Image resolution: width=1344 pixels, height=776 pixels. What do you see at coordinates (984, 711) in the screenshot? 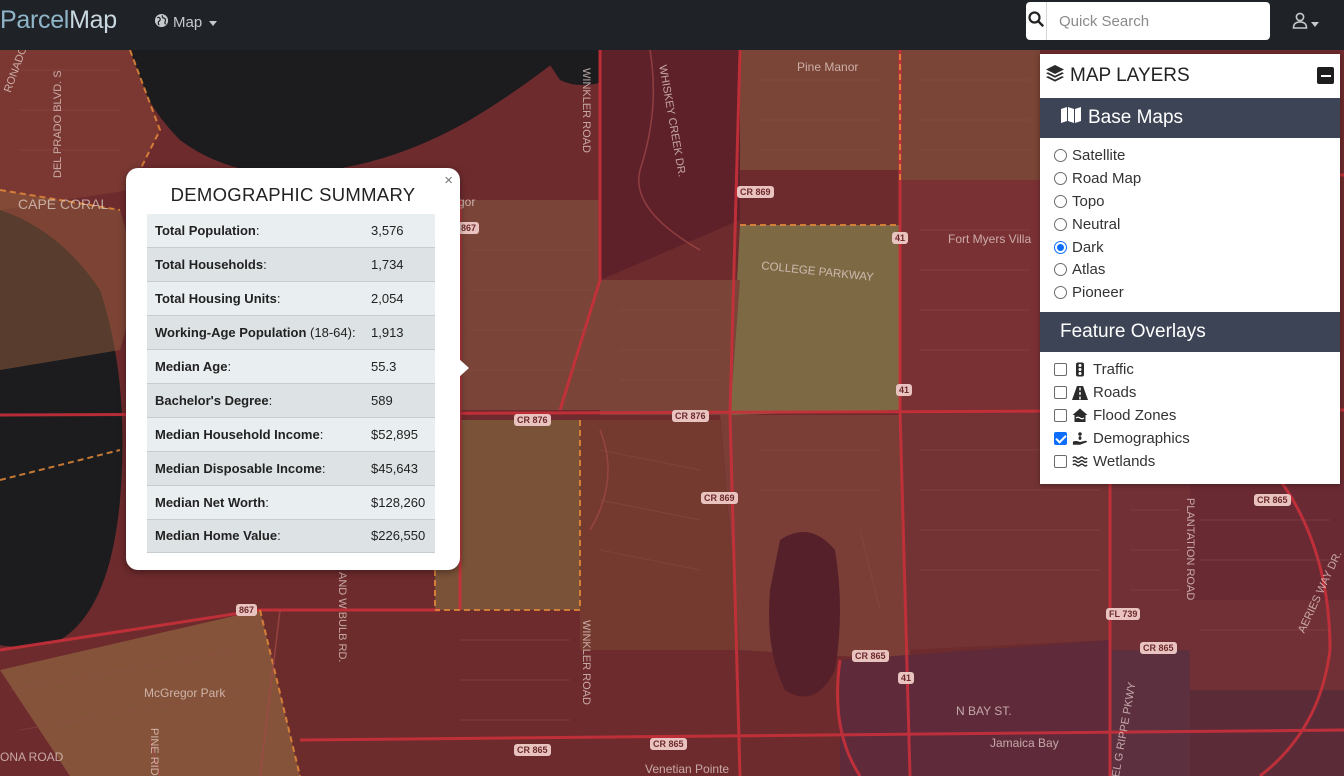
I see `map-label-n-bay-st: N BAY ST.` at bounding box center [984, 711].